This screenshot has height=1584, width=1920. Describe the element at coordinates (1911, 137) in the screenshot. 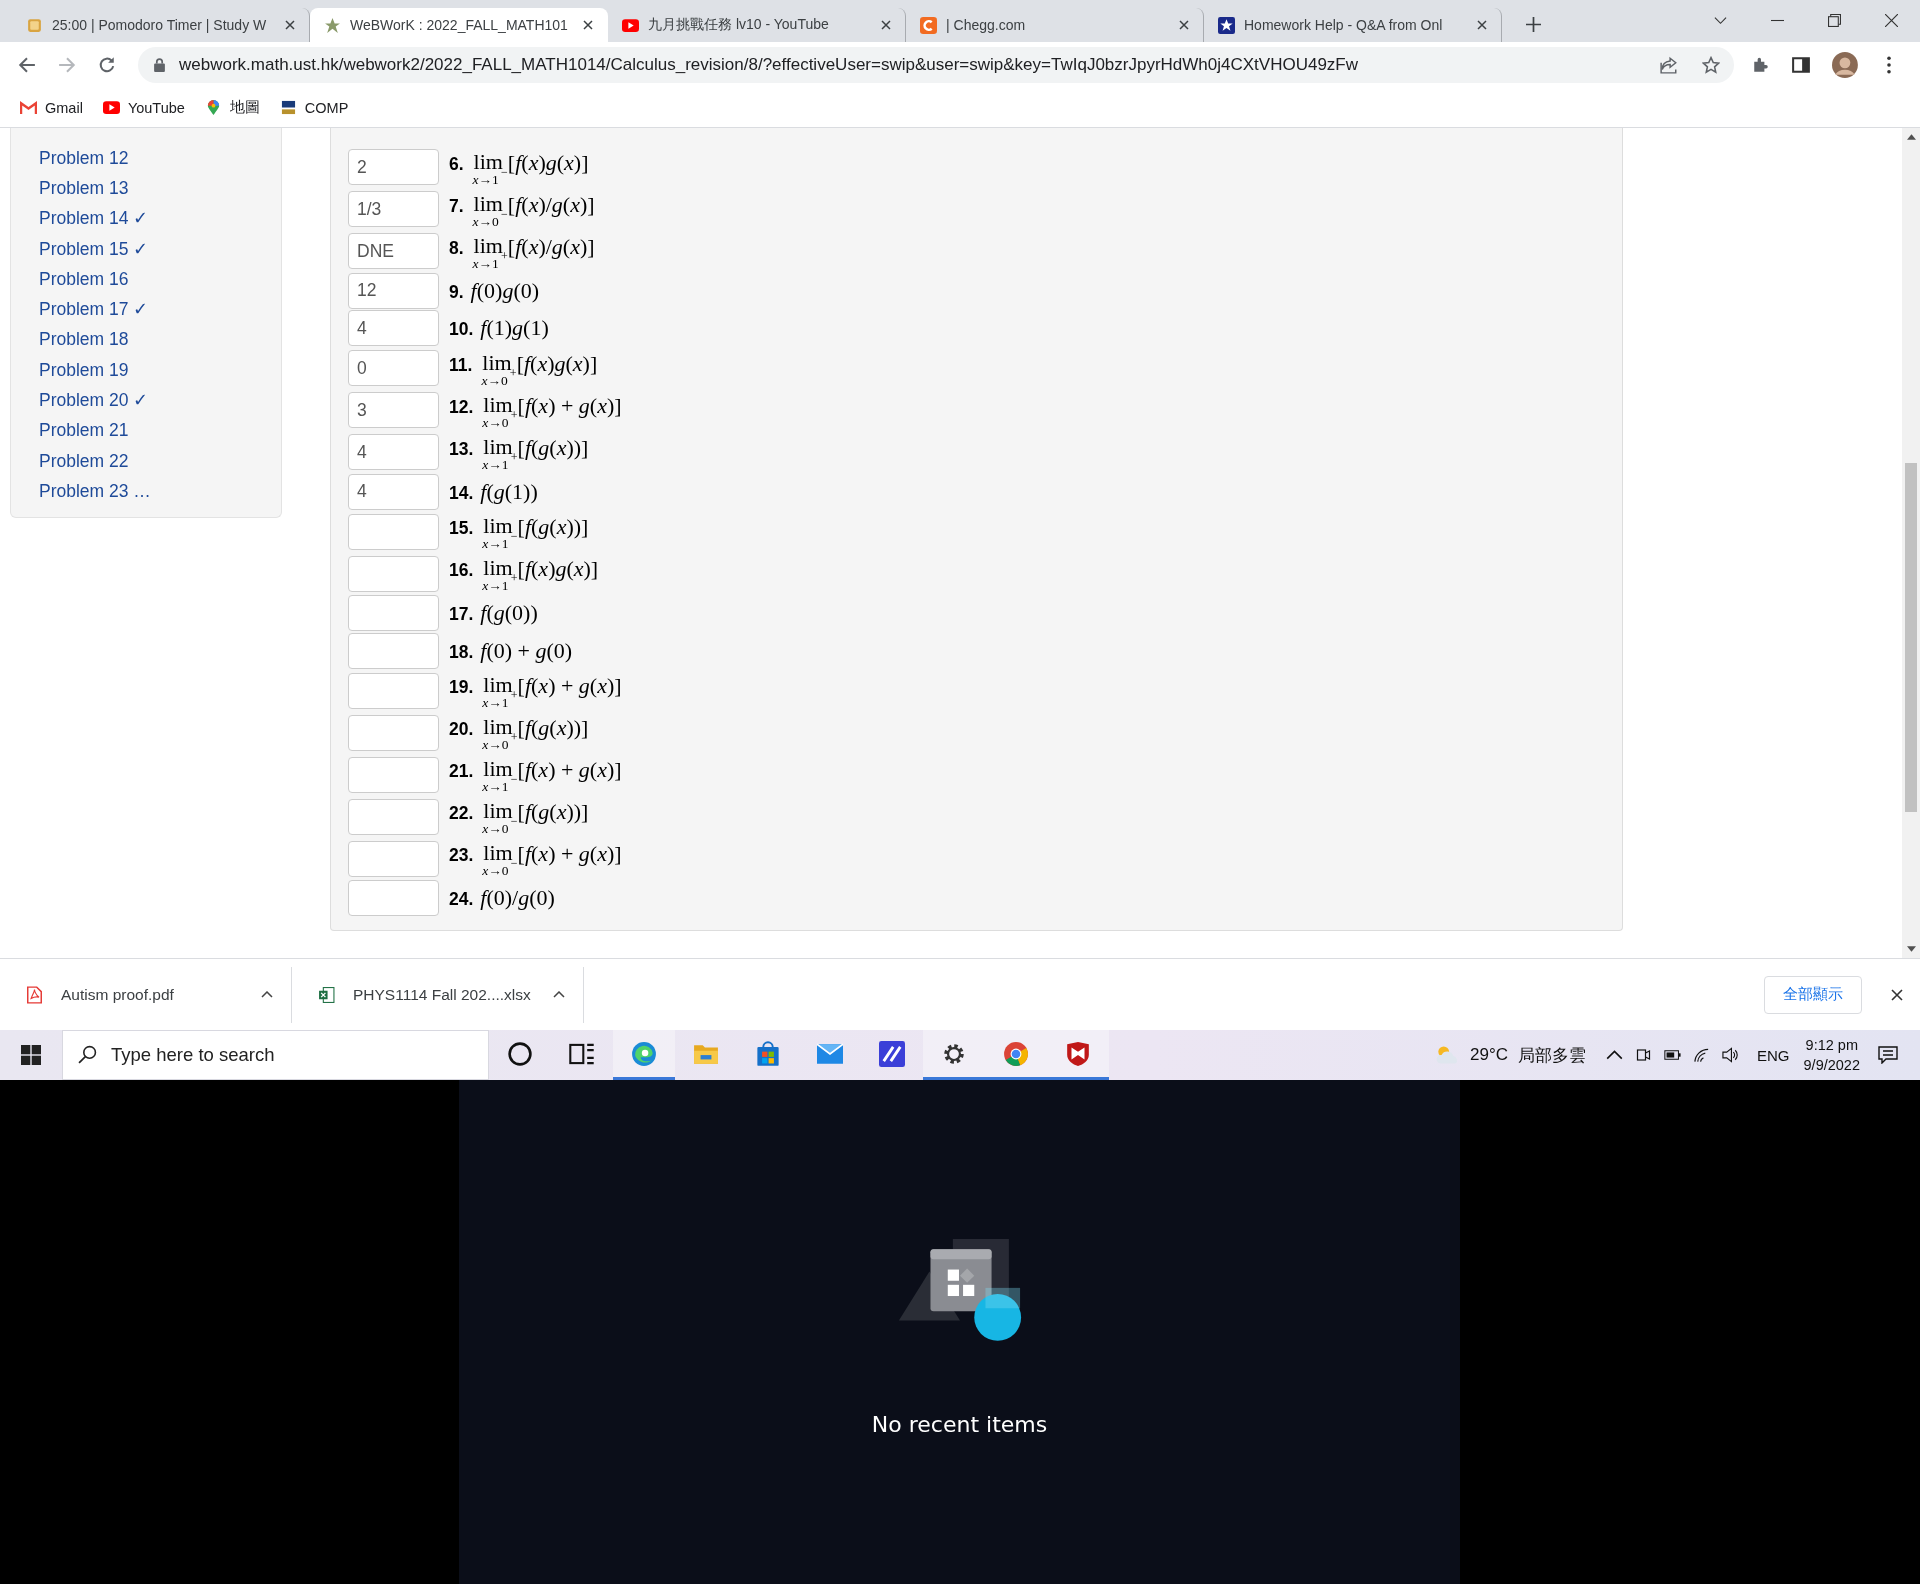

I see `scroll-up-icon` at that location.